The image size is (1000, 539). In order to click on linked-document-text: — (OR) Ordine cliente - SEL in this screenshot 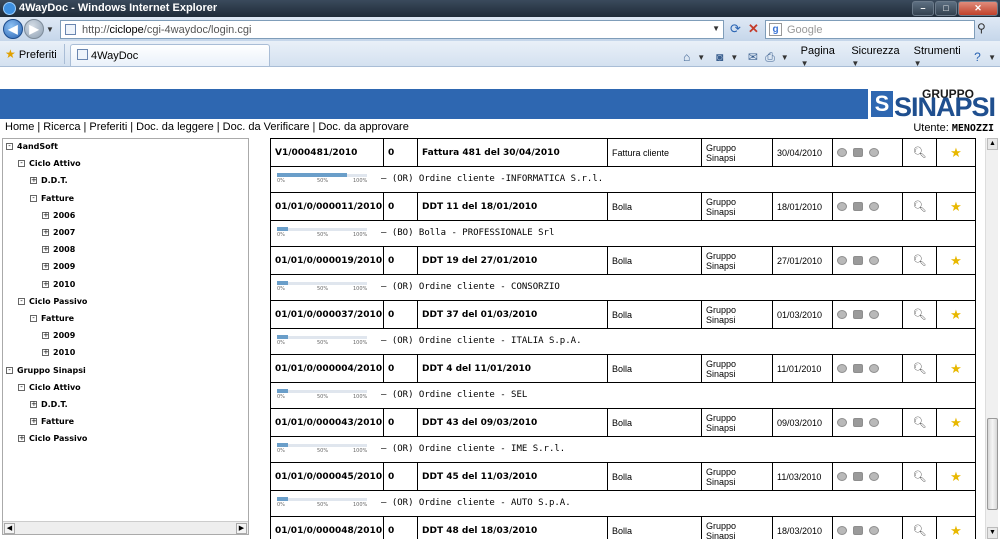, I will do `click(454, 395)`.